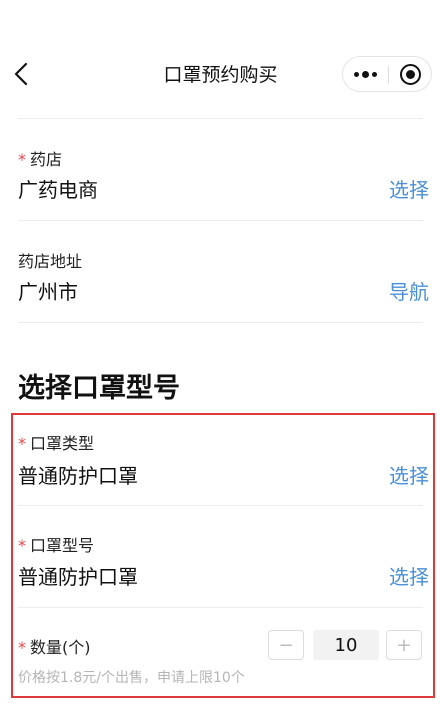 This screenshot has width=441, height=718. Describe the element at coordinates (56, 545) in the screenshot. I see `mask-model-label: * 口罩型号` at that location.